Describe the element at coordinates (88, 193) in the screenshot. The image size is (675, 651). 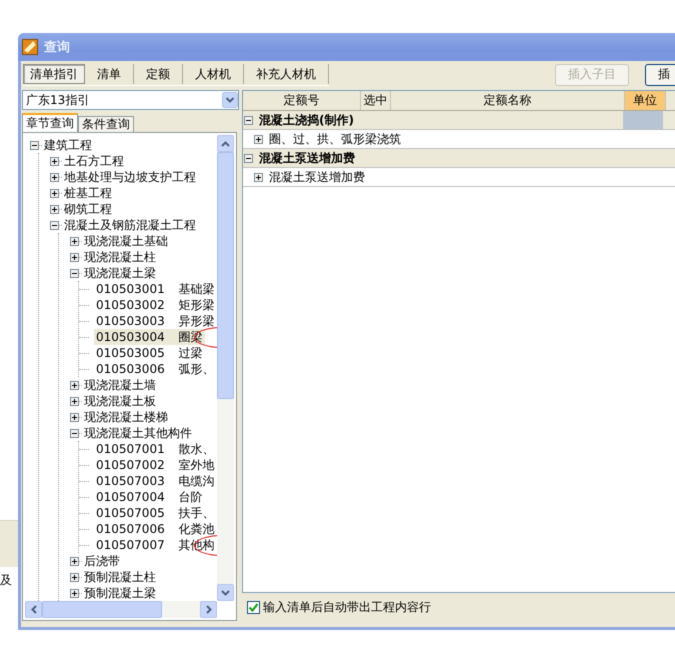
I see `tree-item: 桩基工程` at that location.